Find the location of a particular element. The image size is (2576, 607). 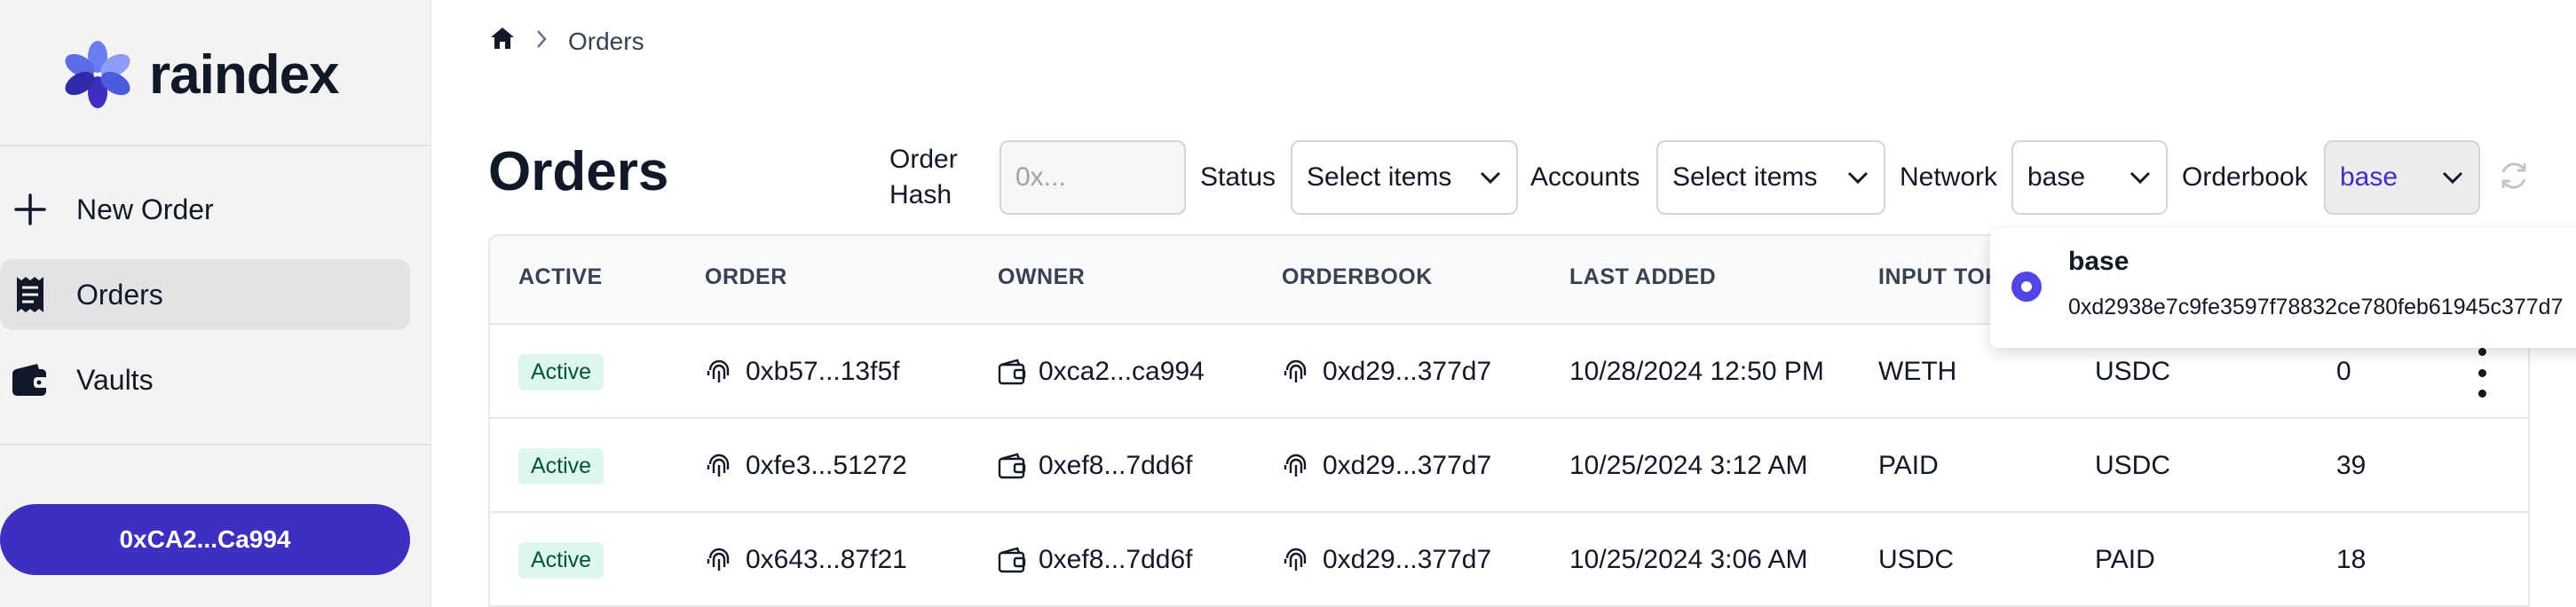

network-label: Network is located at coordinates (1949, 177).